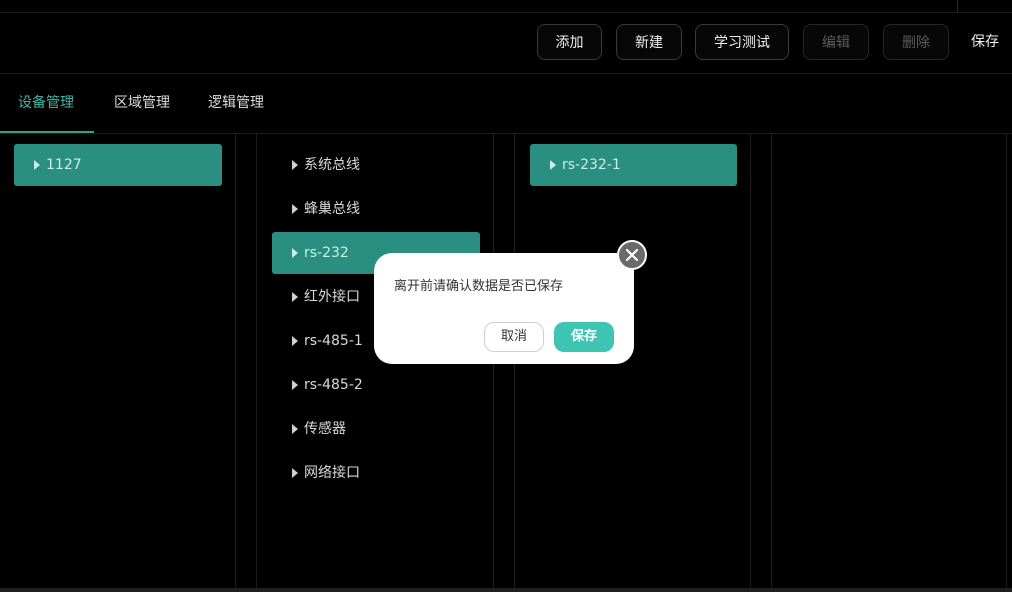 Image resolution: width=1012 pixels, height=592 pixels. What do you see at coordinates (376, 429) in the screenshot?
I see `interface-item-sensor: 传感器` at bounding box center [376, 429].